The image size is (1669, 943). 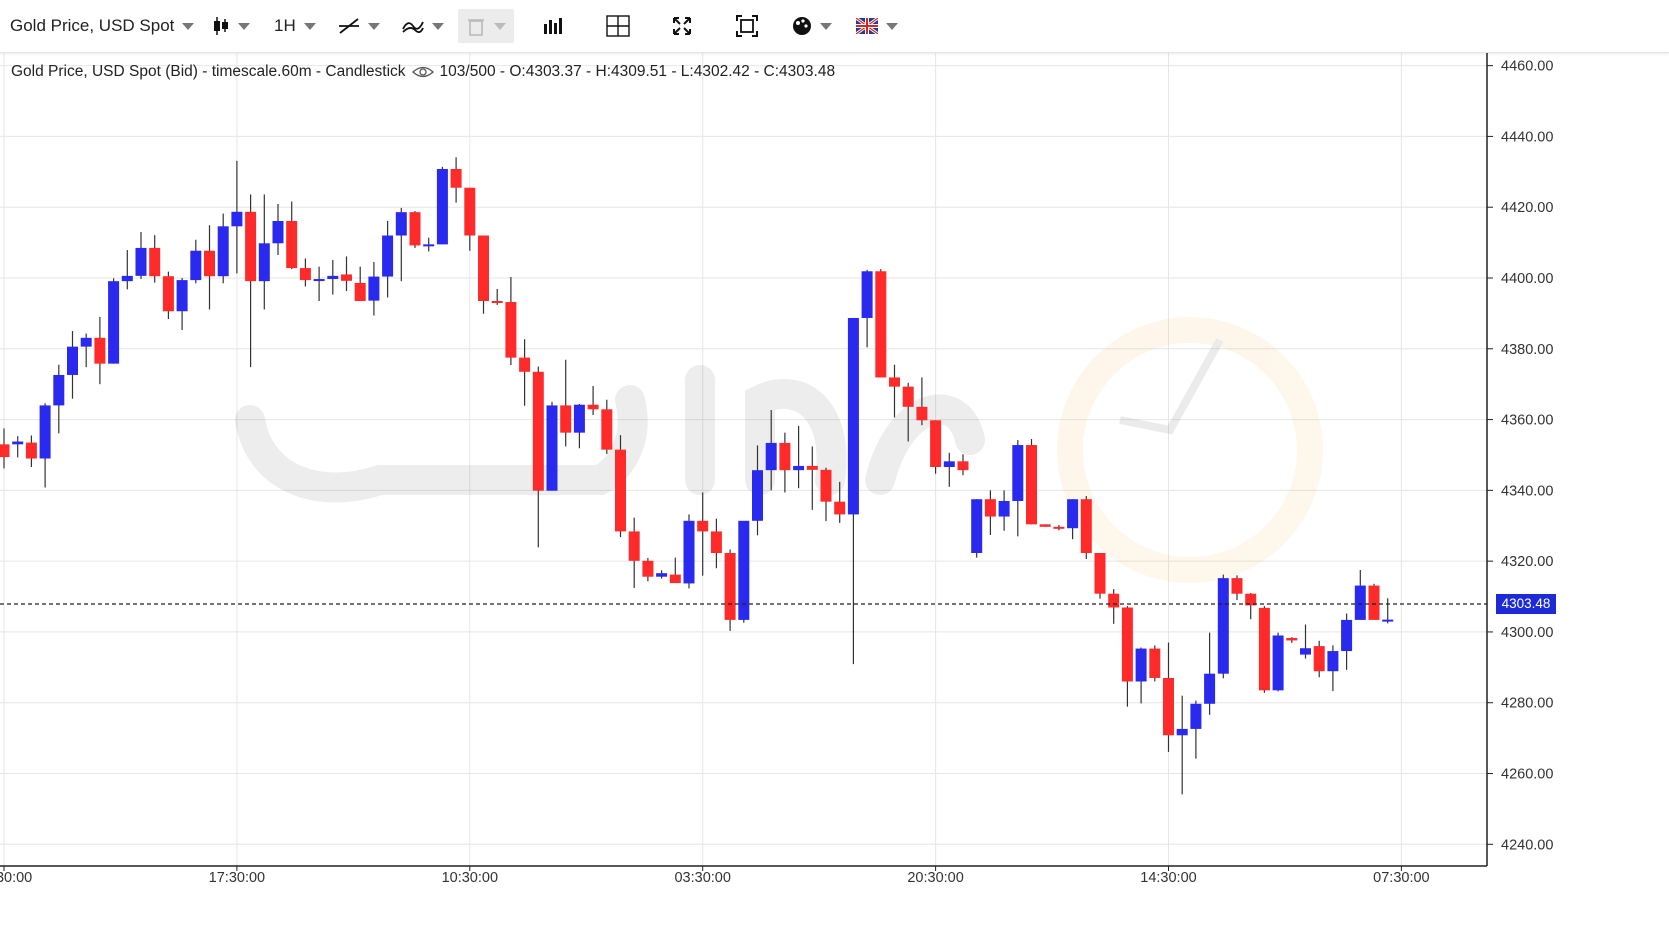 What do you see at coordinates (553, 26) in the screenshot?
I see `volume-button` at bounding box center [553, 26].